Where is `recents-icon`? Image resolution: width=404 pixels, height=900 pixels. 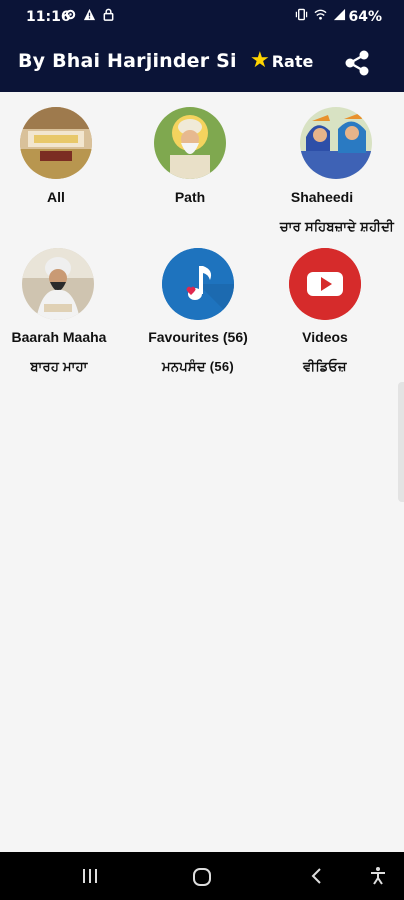
recents-icon is located at coordinates (90, 876).